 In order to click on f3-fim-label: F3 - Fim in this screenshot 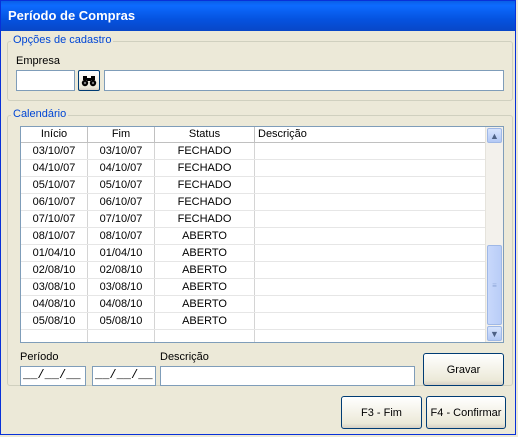, I will do `click(381, 412)`.